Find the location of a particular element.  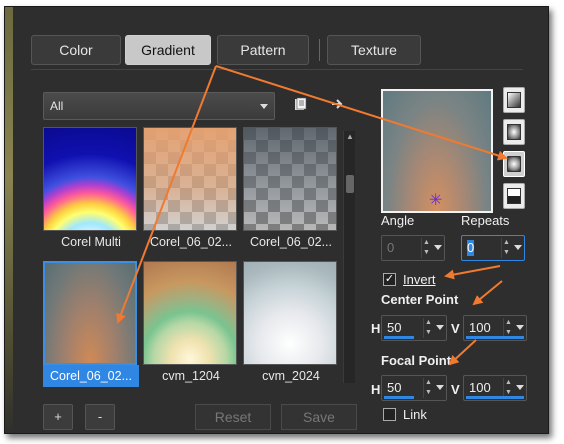

rectangular-gradient-icon is located at coordinates (514, 132).